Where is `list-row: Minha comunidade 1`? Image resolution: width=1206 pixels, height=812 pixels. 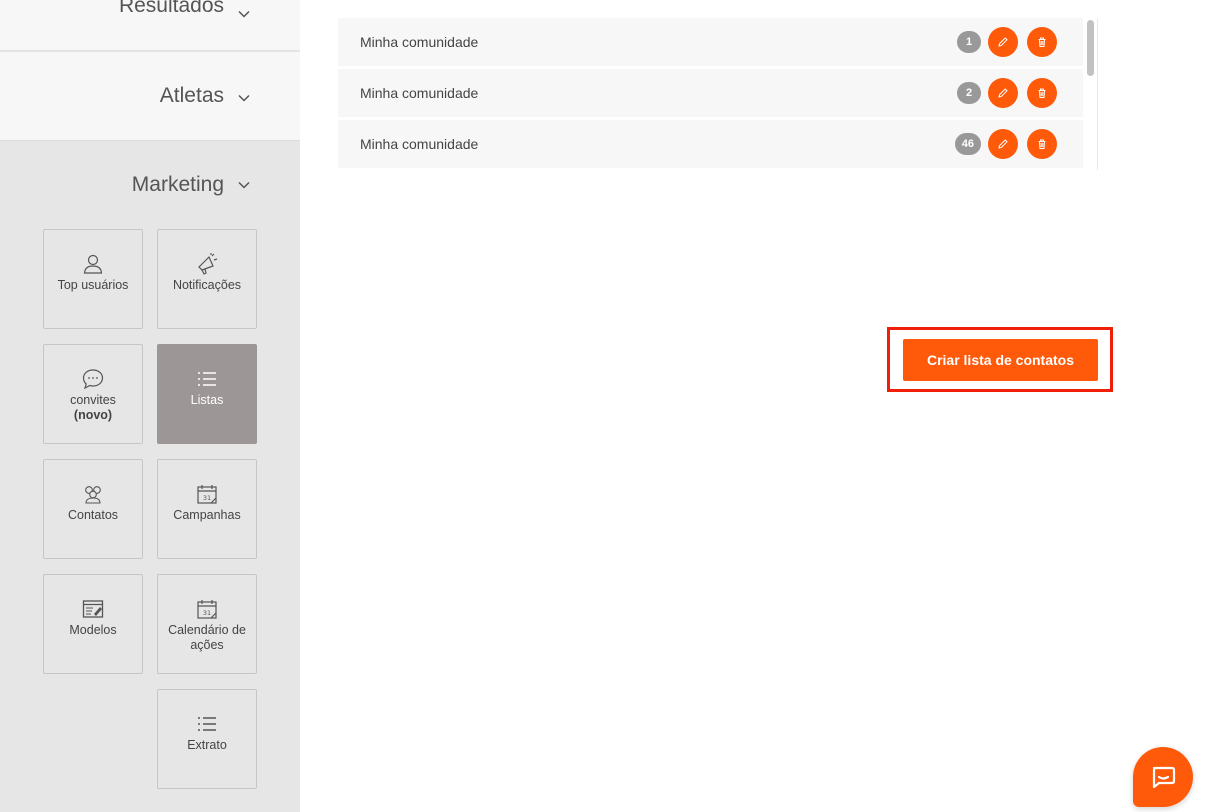 list-row: Minha comunidade 1 is located at coordinates (710, 42).